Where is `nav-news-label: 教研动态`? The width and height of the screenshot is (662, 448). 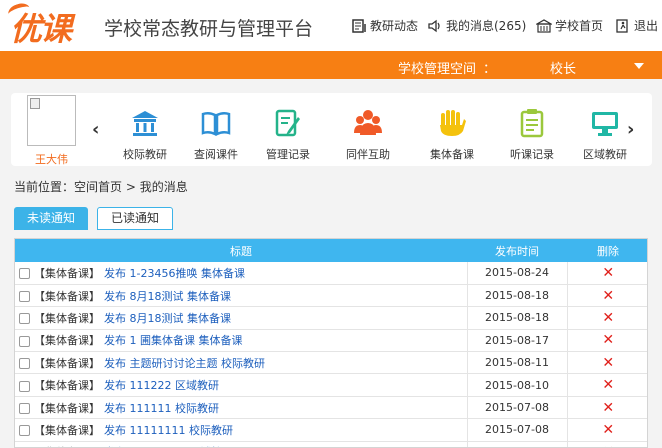 nav-news-label: 教研动态 is located at coordinates (394, 26).